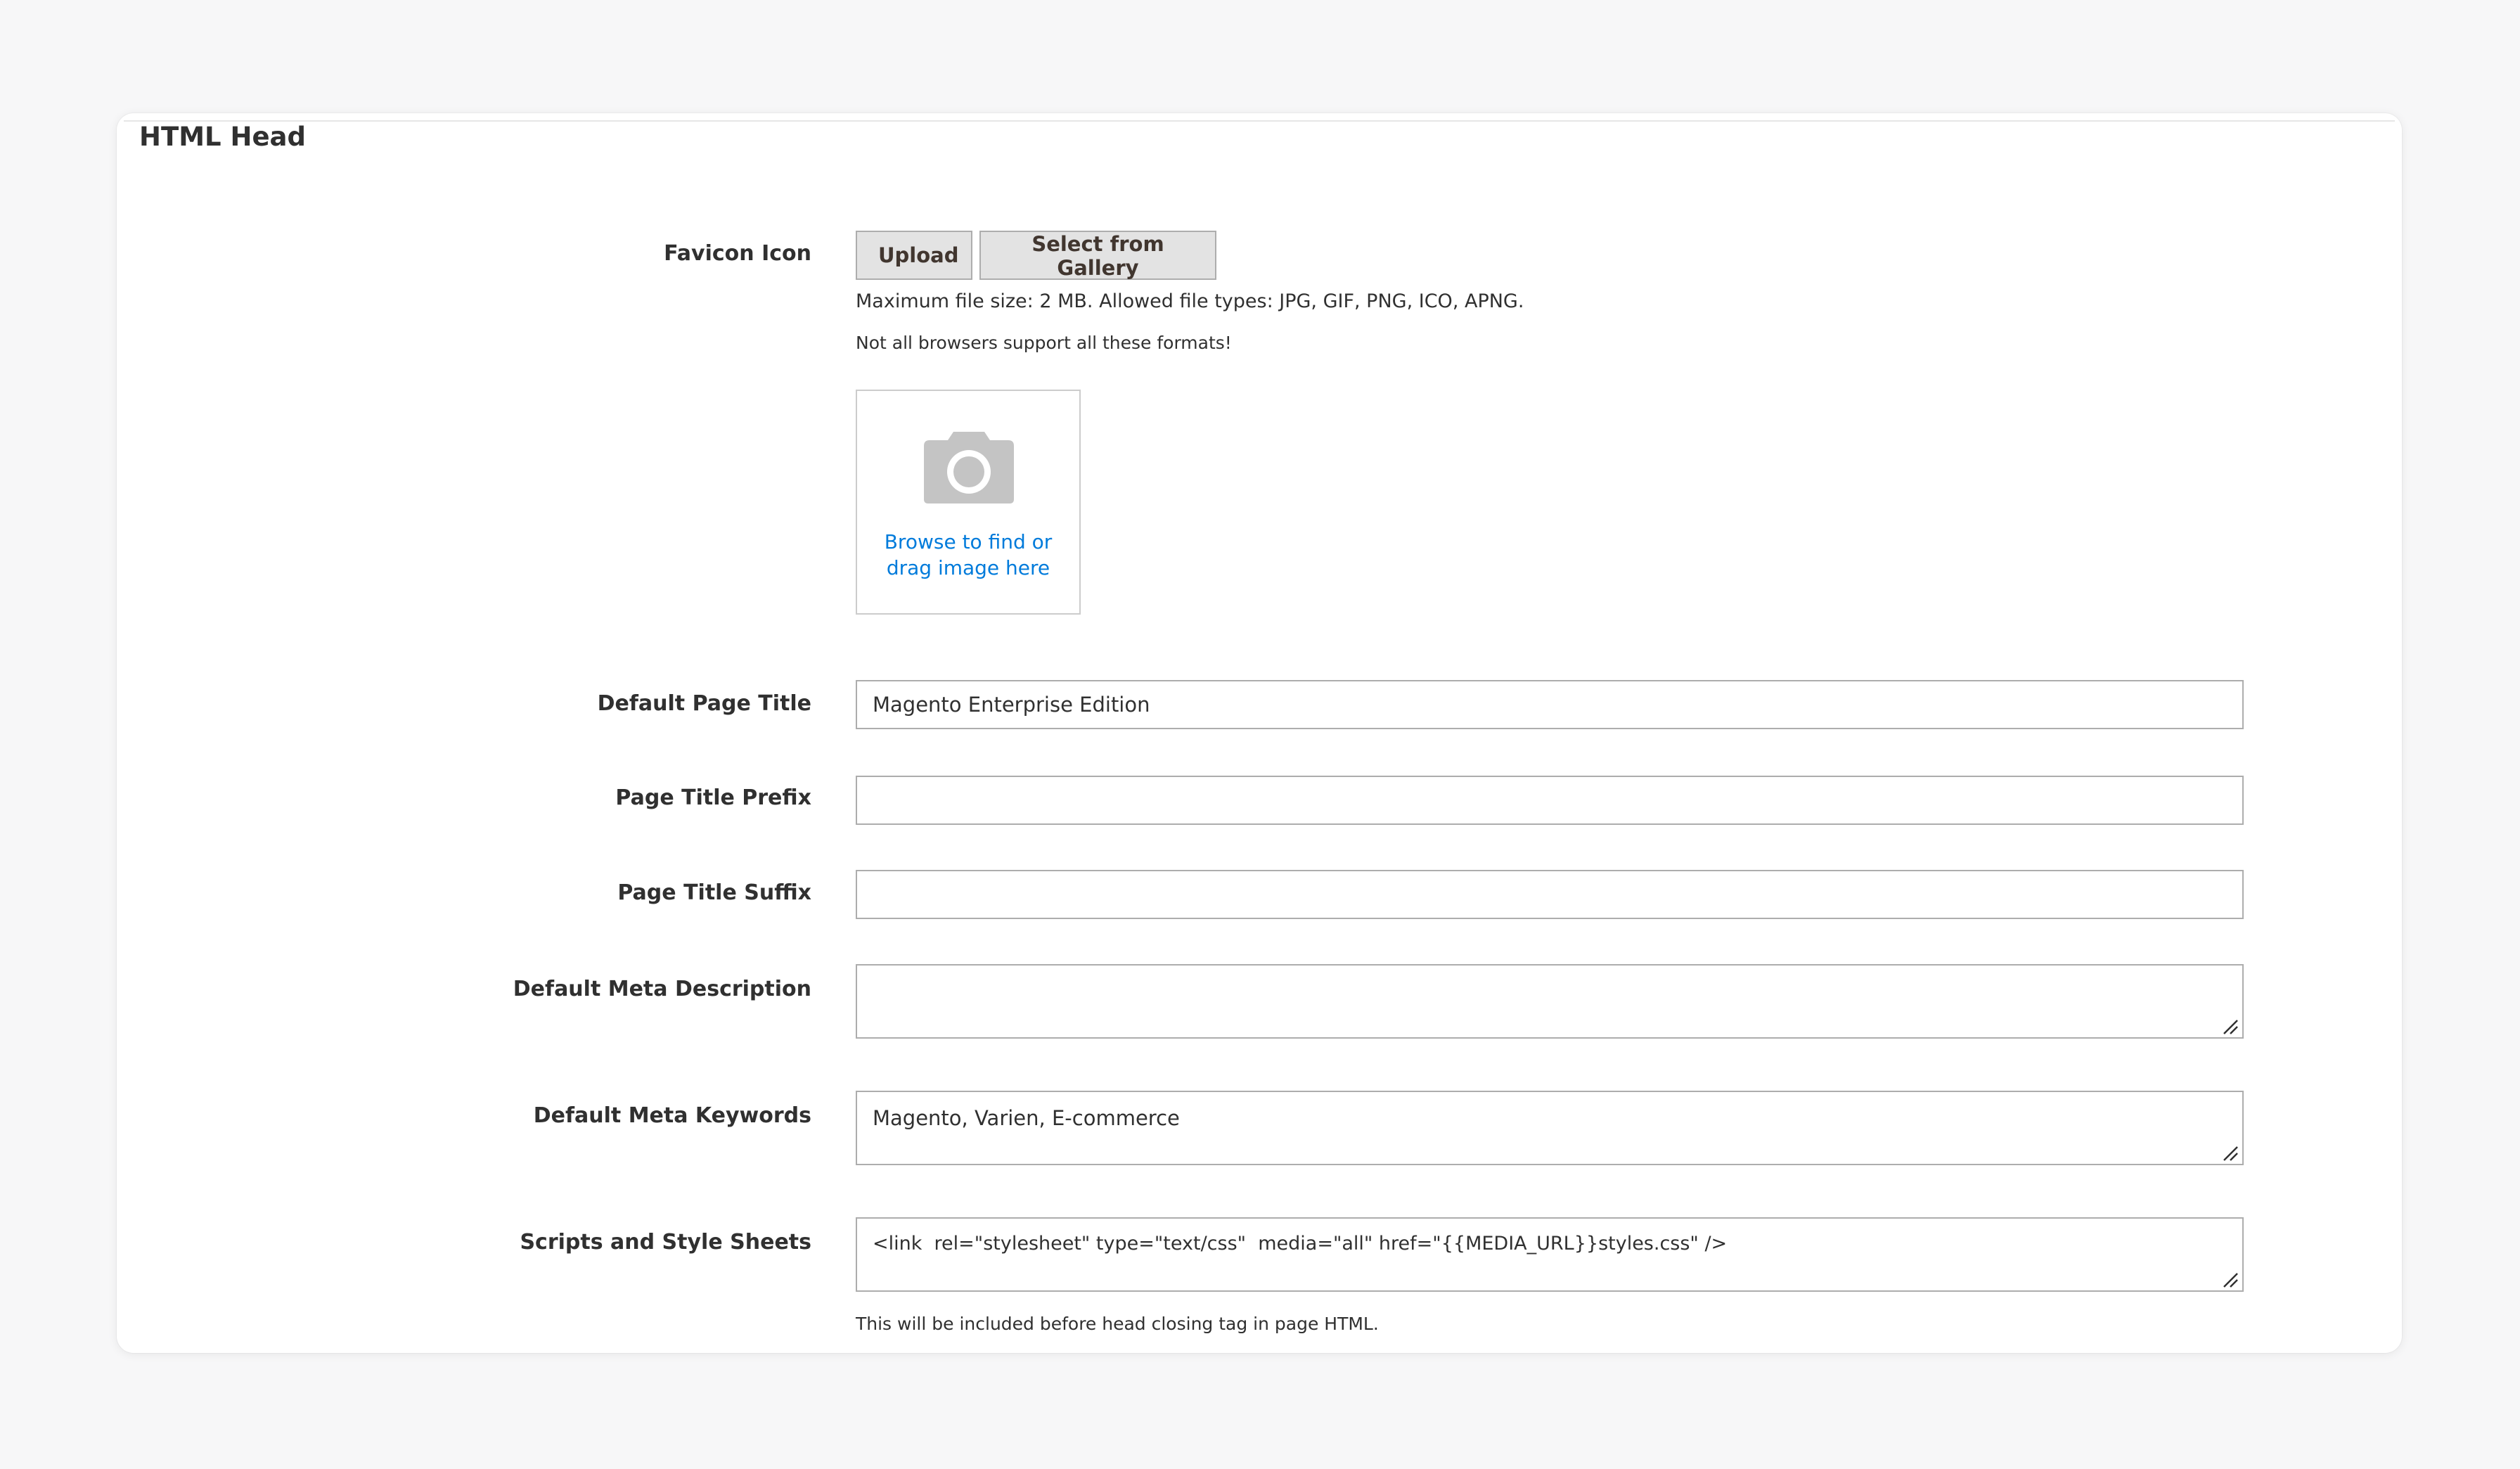 The width and height of the screenshot is (2520, 1469). I want to click on camera-icon, so click(969, 467).